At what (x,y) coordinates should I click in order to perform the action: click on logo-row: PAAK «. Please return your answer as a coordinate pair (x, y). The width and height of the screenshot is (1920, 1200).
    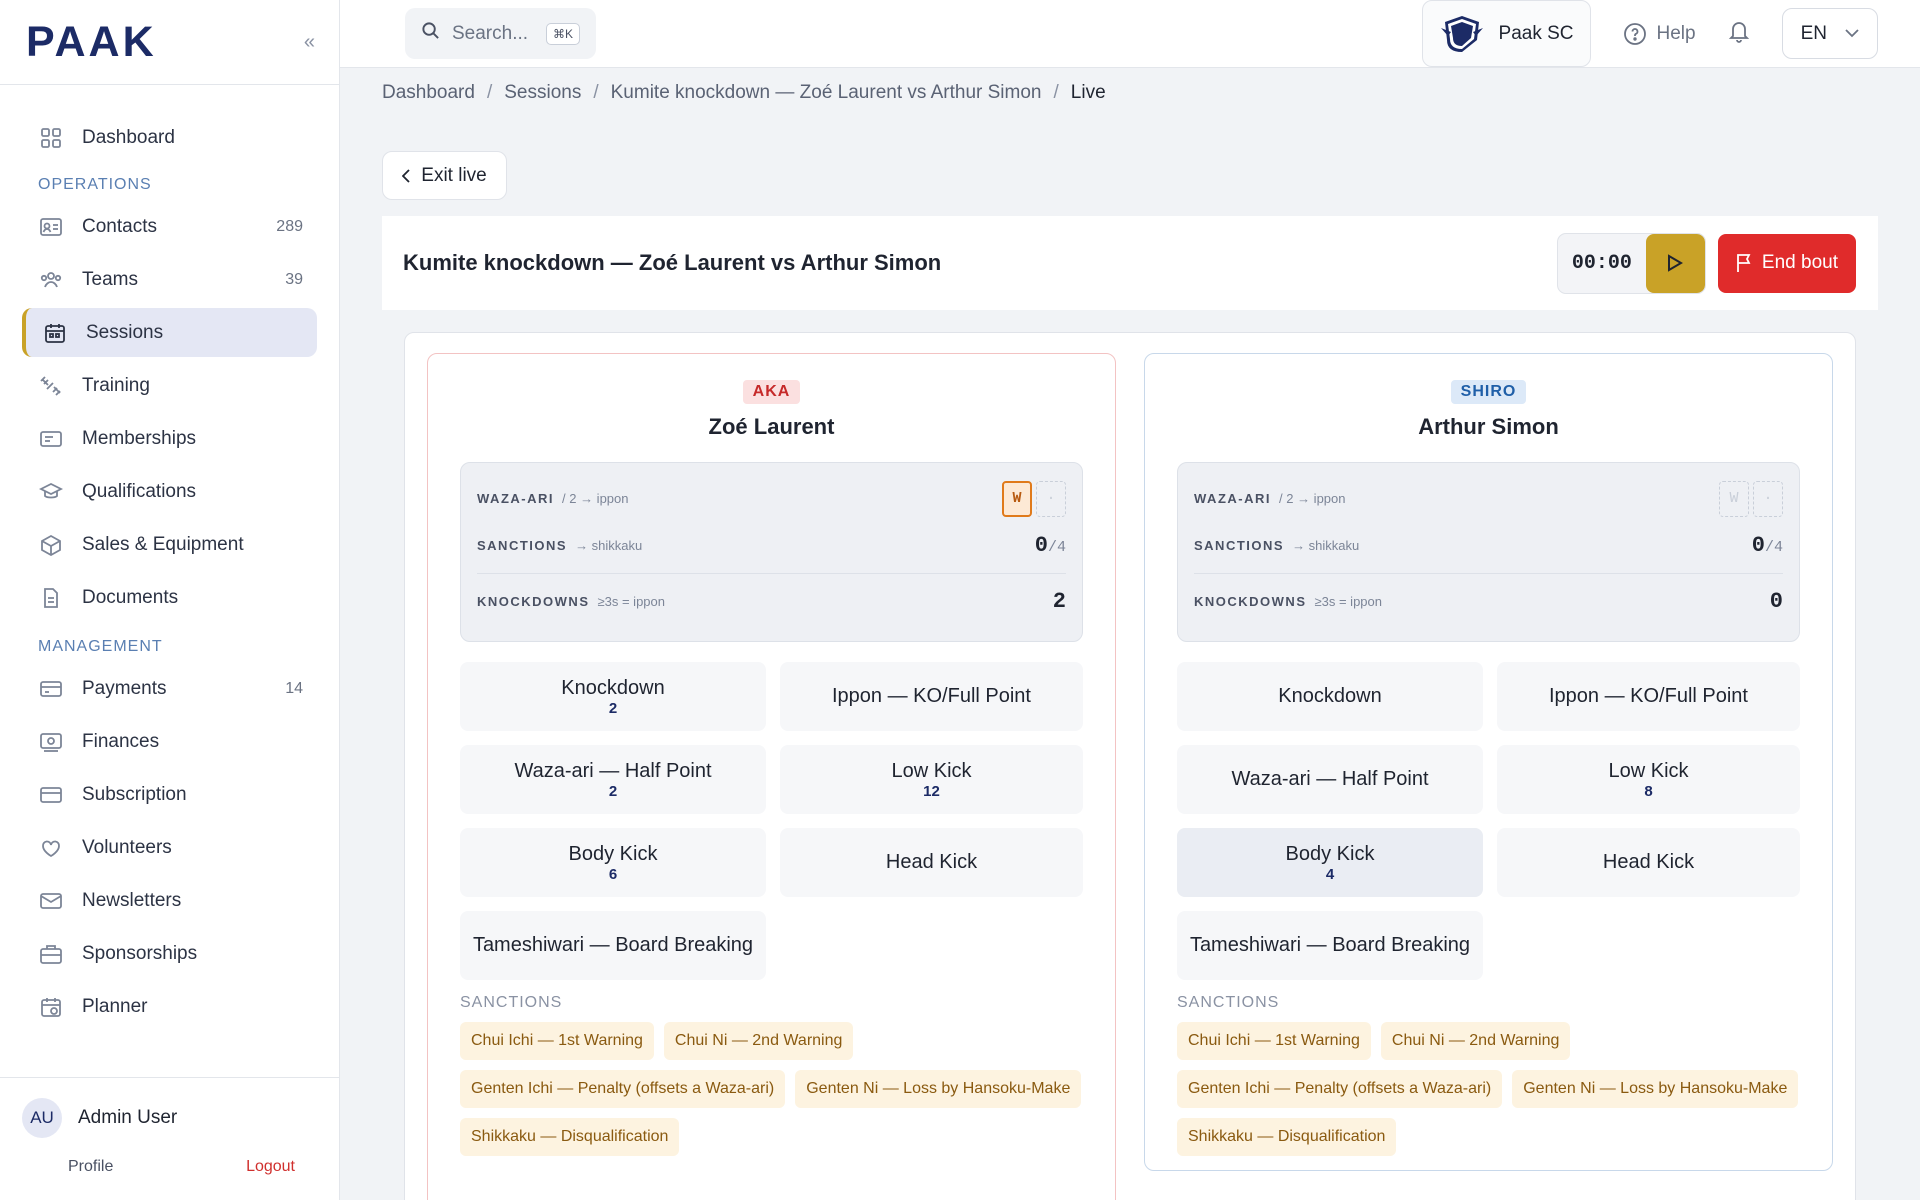
    Looking at the image, I should click on (169, 42).